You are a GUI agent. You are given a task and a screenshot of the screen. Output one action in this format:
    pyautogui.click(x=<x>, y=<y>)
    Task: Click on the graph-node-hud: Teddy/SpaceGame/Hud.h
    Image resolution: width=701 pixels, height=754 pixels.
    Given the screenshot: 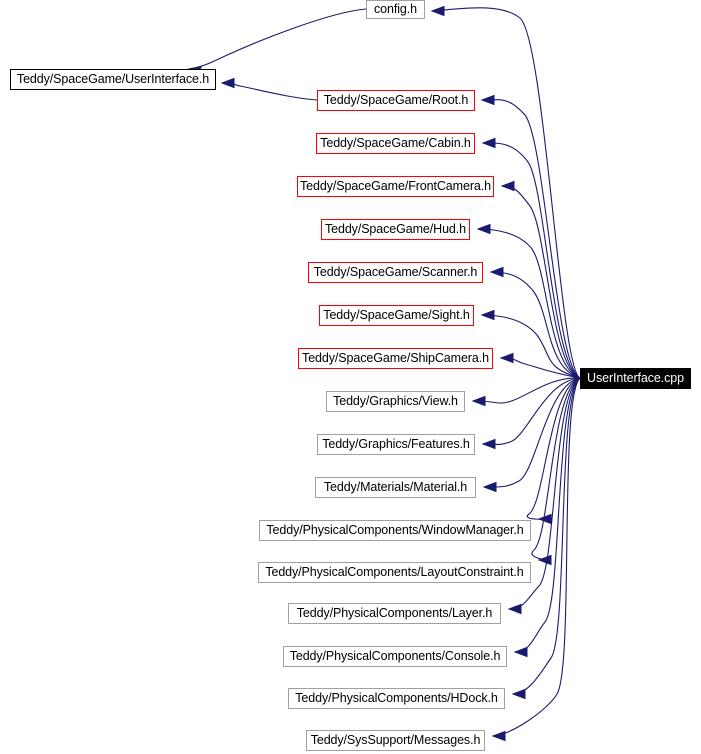 What is the action you would take?
    pyautogui.click(x=395, y=229)
    